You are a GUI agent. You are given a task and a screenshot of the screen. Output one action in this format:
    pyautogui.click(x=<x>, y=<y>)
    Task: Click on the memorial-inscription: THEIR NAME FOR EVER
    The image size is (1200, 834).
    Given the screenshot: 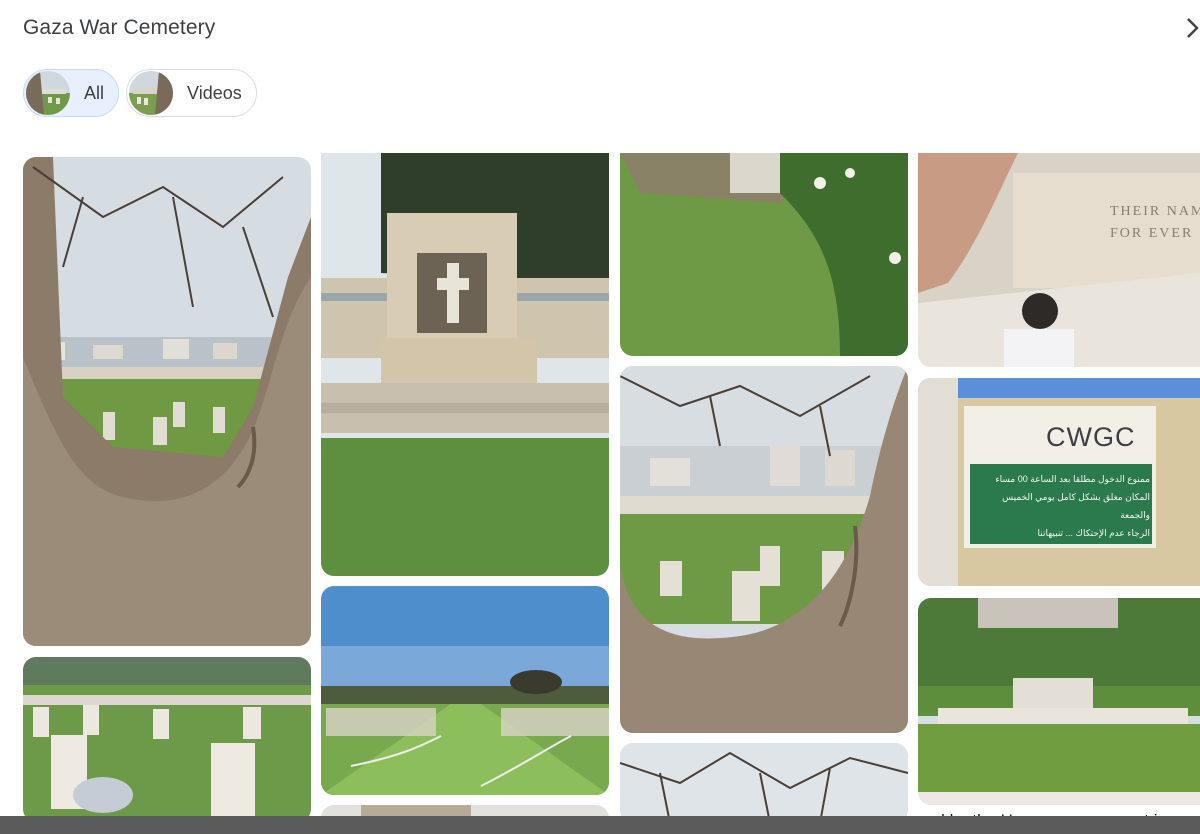 What is the action you would take?
    pyautogui.click(x=1155, y=222)
    